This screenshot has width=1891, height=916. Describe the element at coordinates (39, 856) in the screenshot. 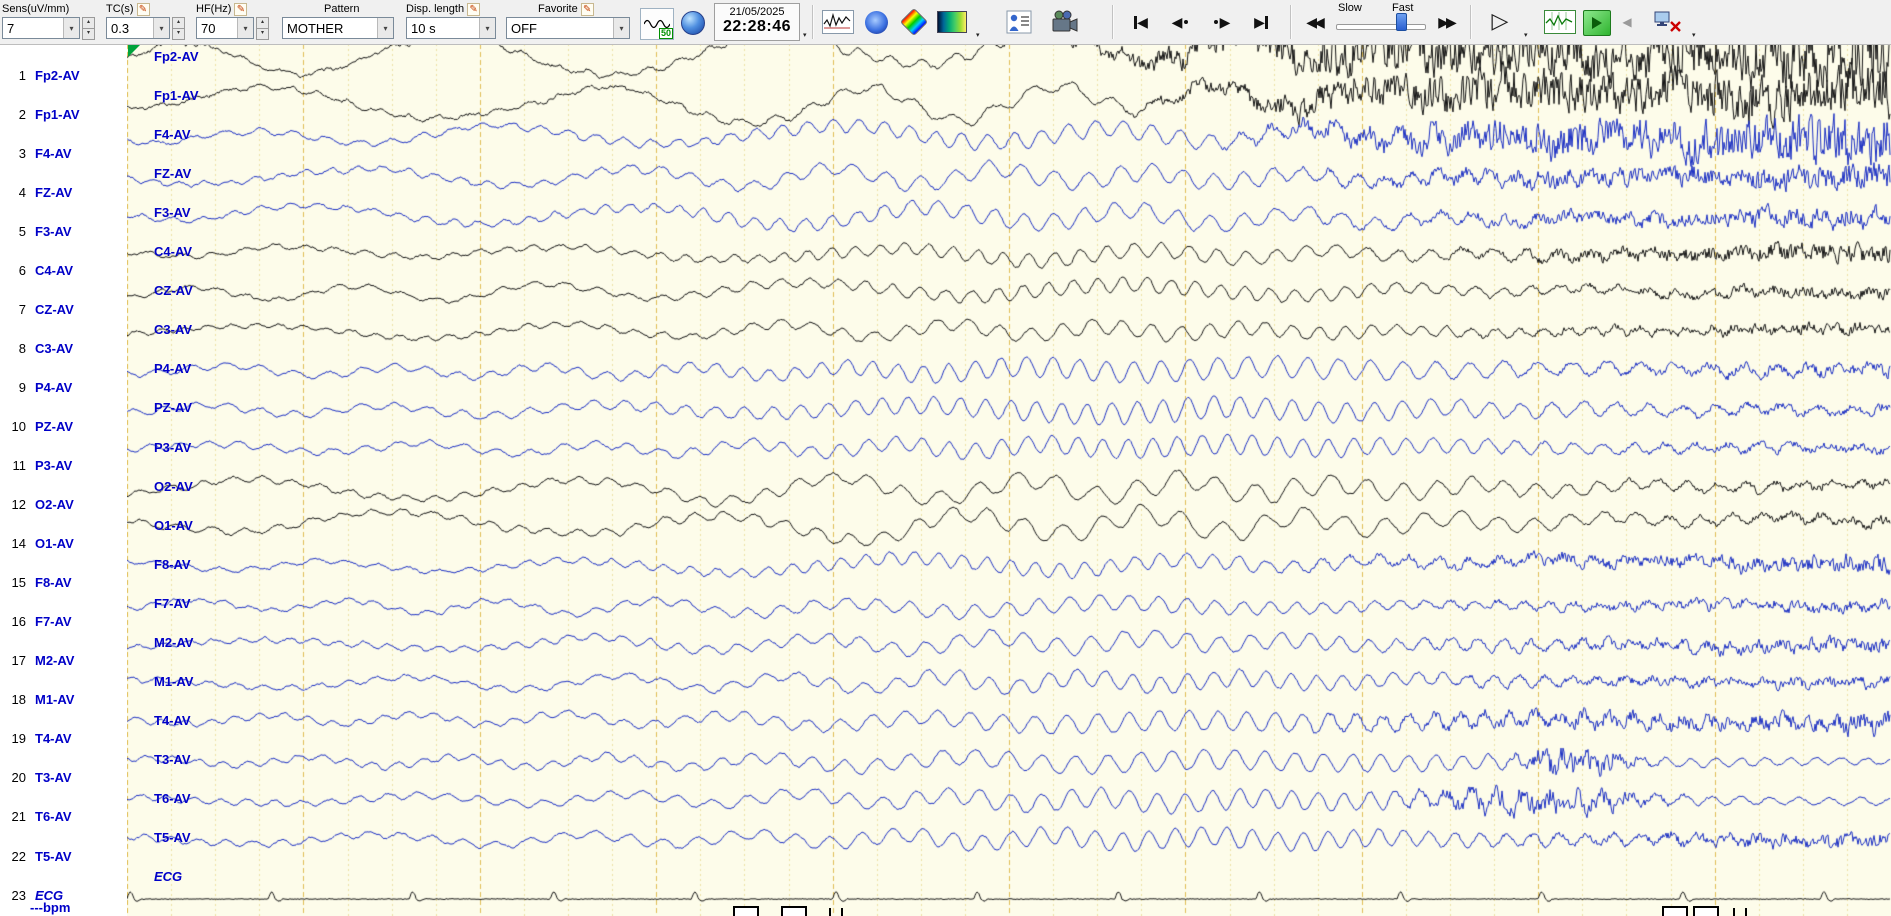

I see `channel-row-t5-av: 22 T5-AV` at that location.